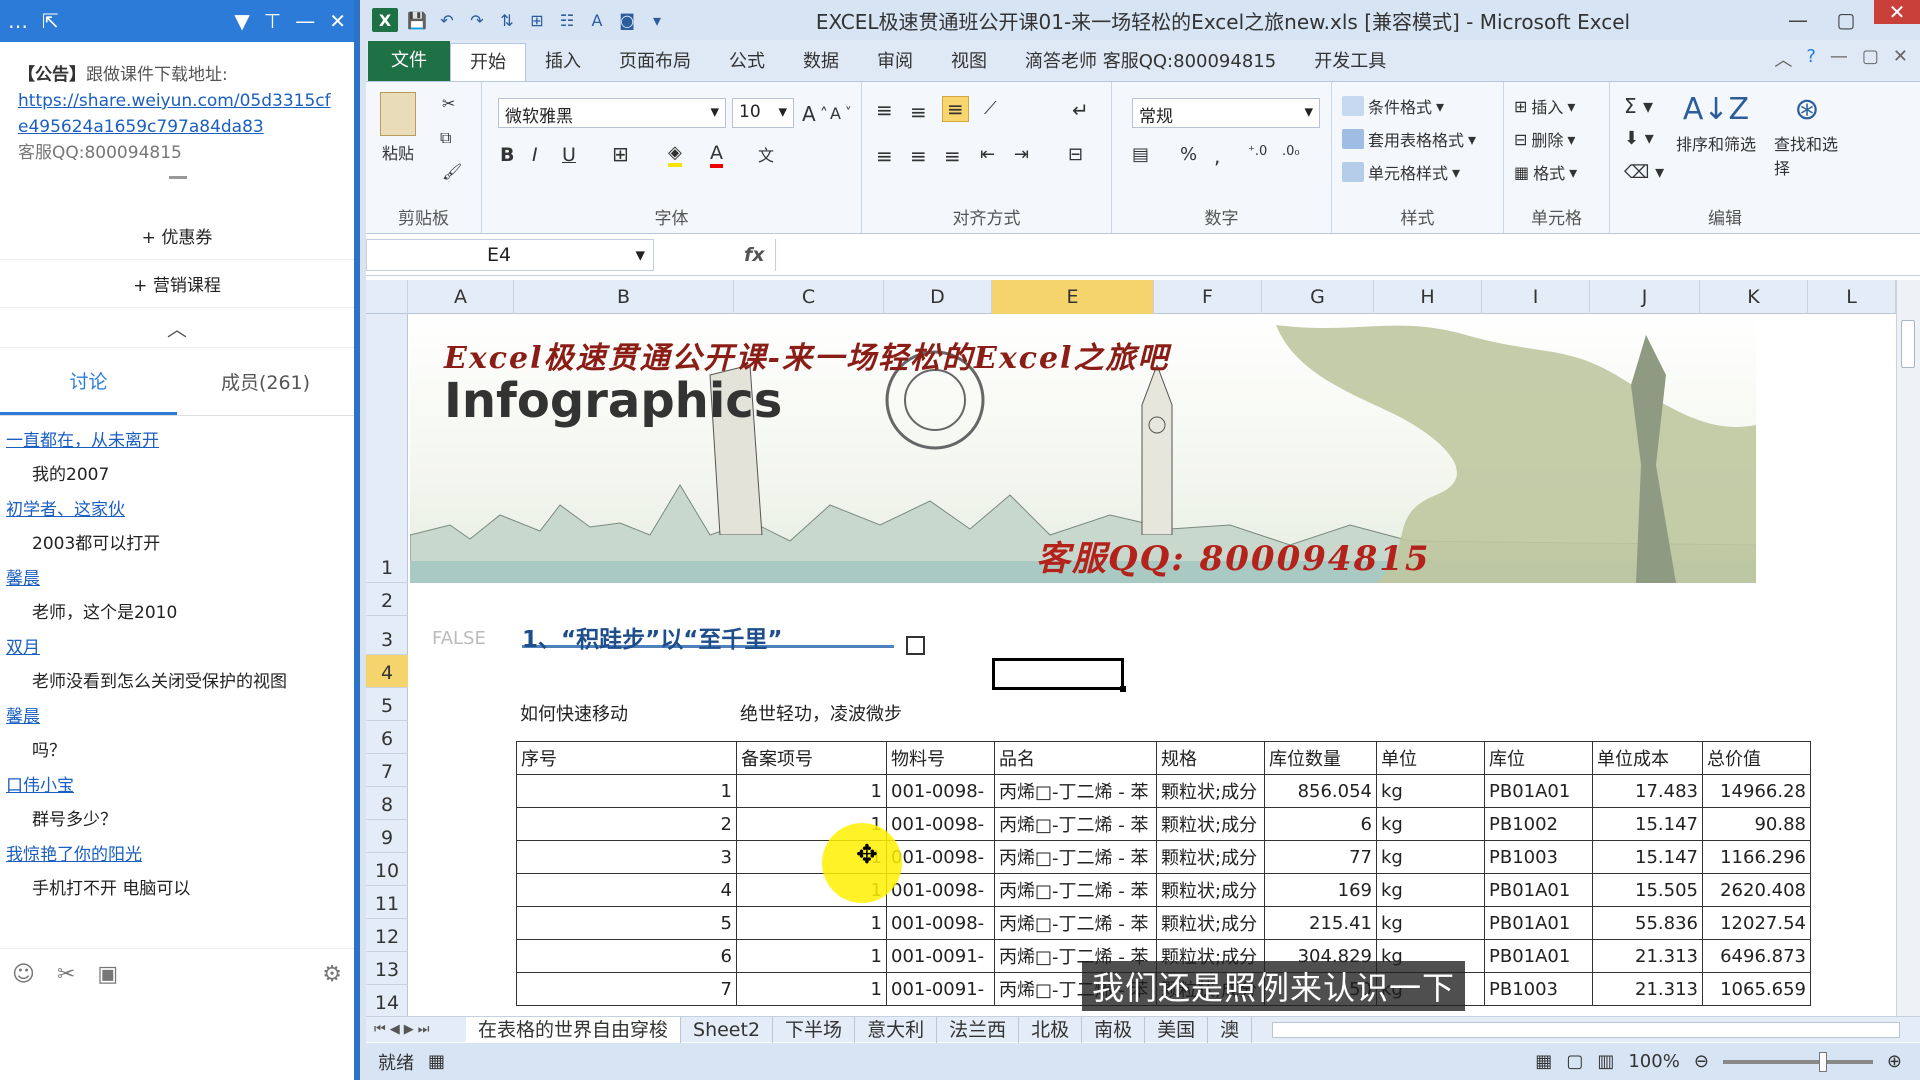 This screenshot has width=1920, height=1080. What do you see at coordinates (1756, 857) in the screenshot?
I see `table-cell: 1166.296` at bounding box center [1756, 857].